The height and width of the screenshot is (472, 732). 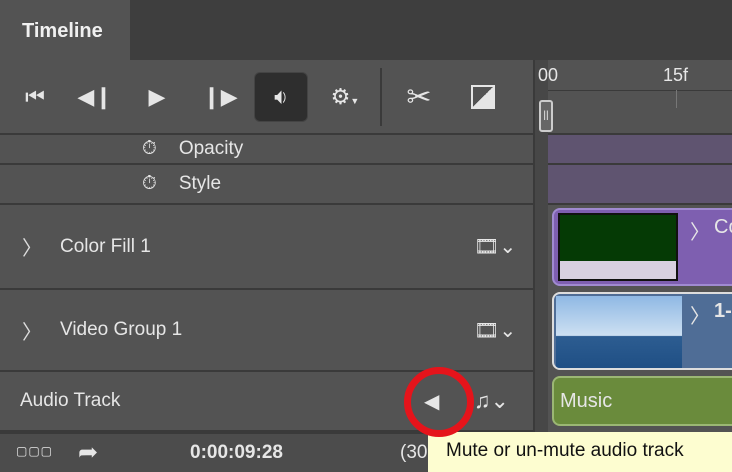 I want to click on layer-label: Style, so click(x=200, y=183).